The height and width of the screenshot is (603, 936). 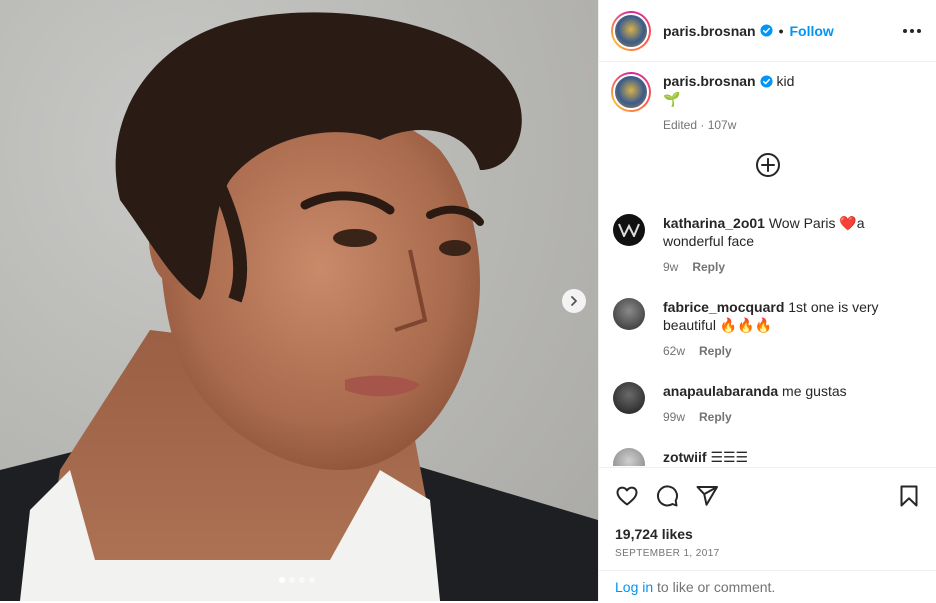 I want to click on comment-username: fabrice_mocquard, so click(x=723, y=307).